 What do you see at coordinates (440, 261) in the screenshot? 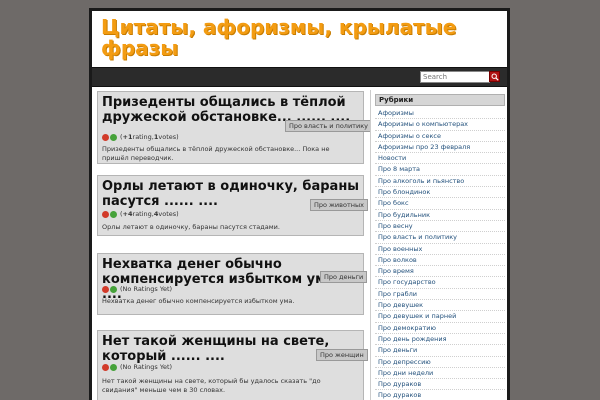
I see `sidebar-item: Про волков` at bounding box center [440, 261].